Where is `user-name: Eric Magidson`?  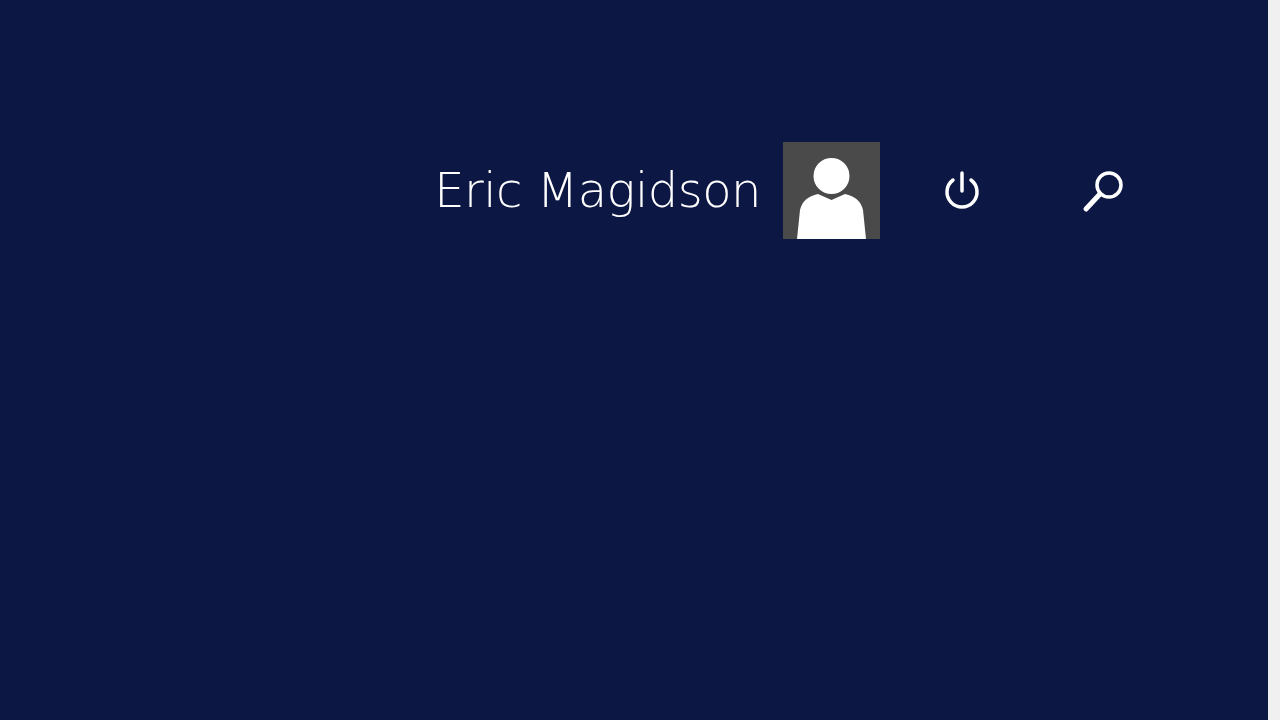 user-name: Eric Magidson is located at coordinates (597, 190).